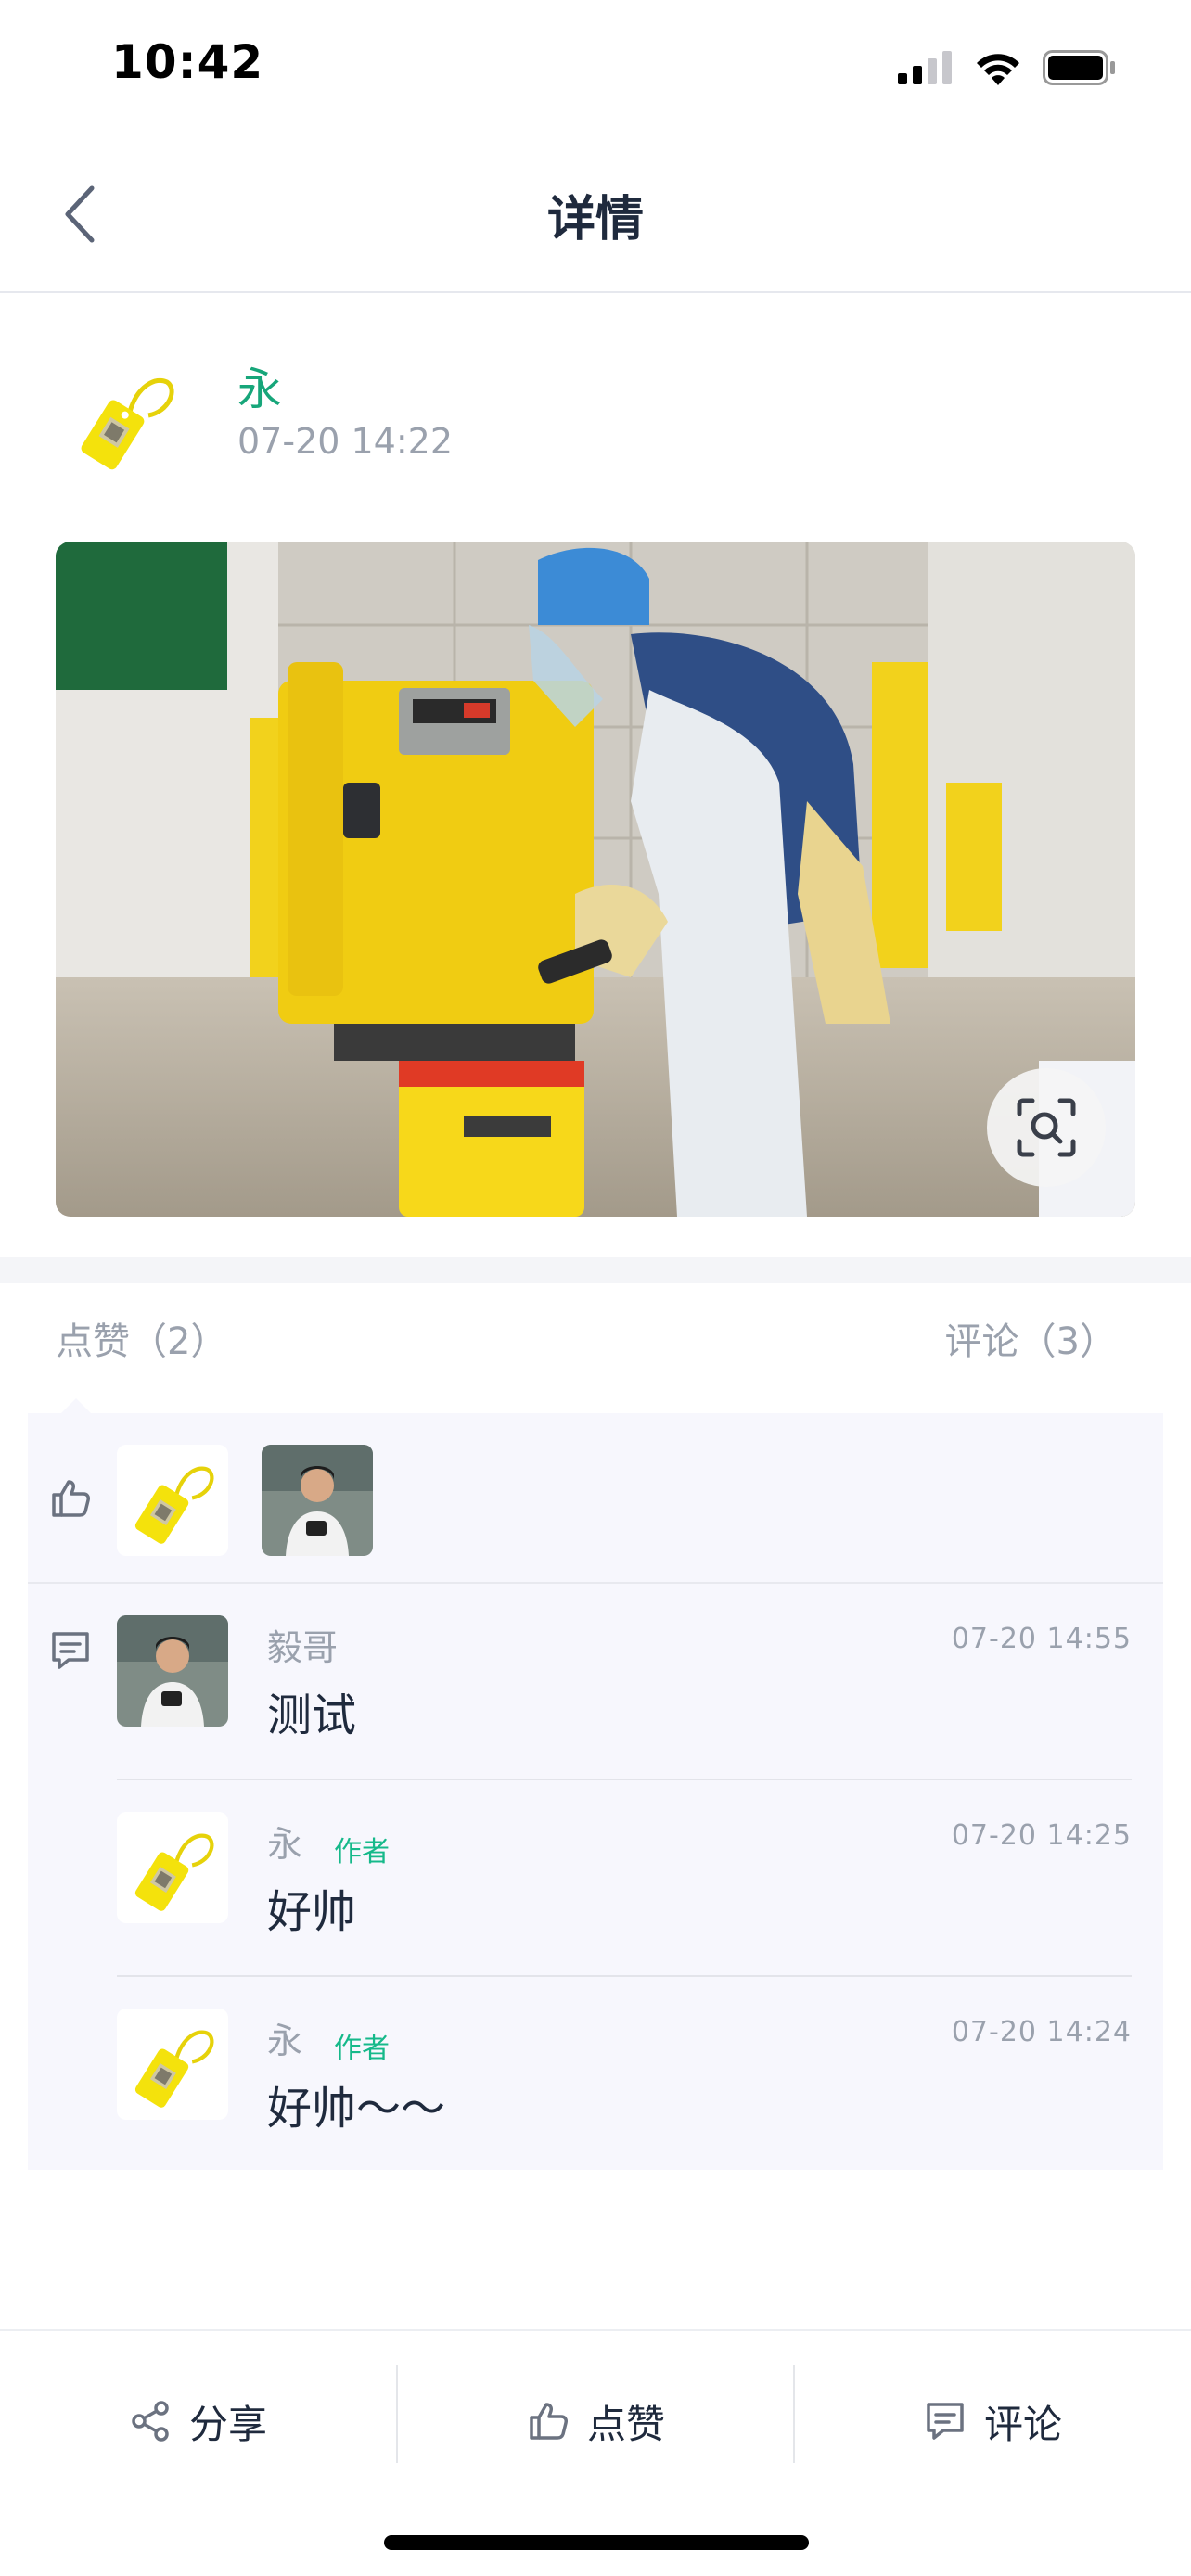  I want to click on status-bar: 10:42, so click(595, 69).